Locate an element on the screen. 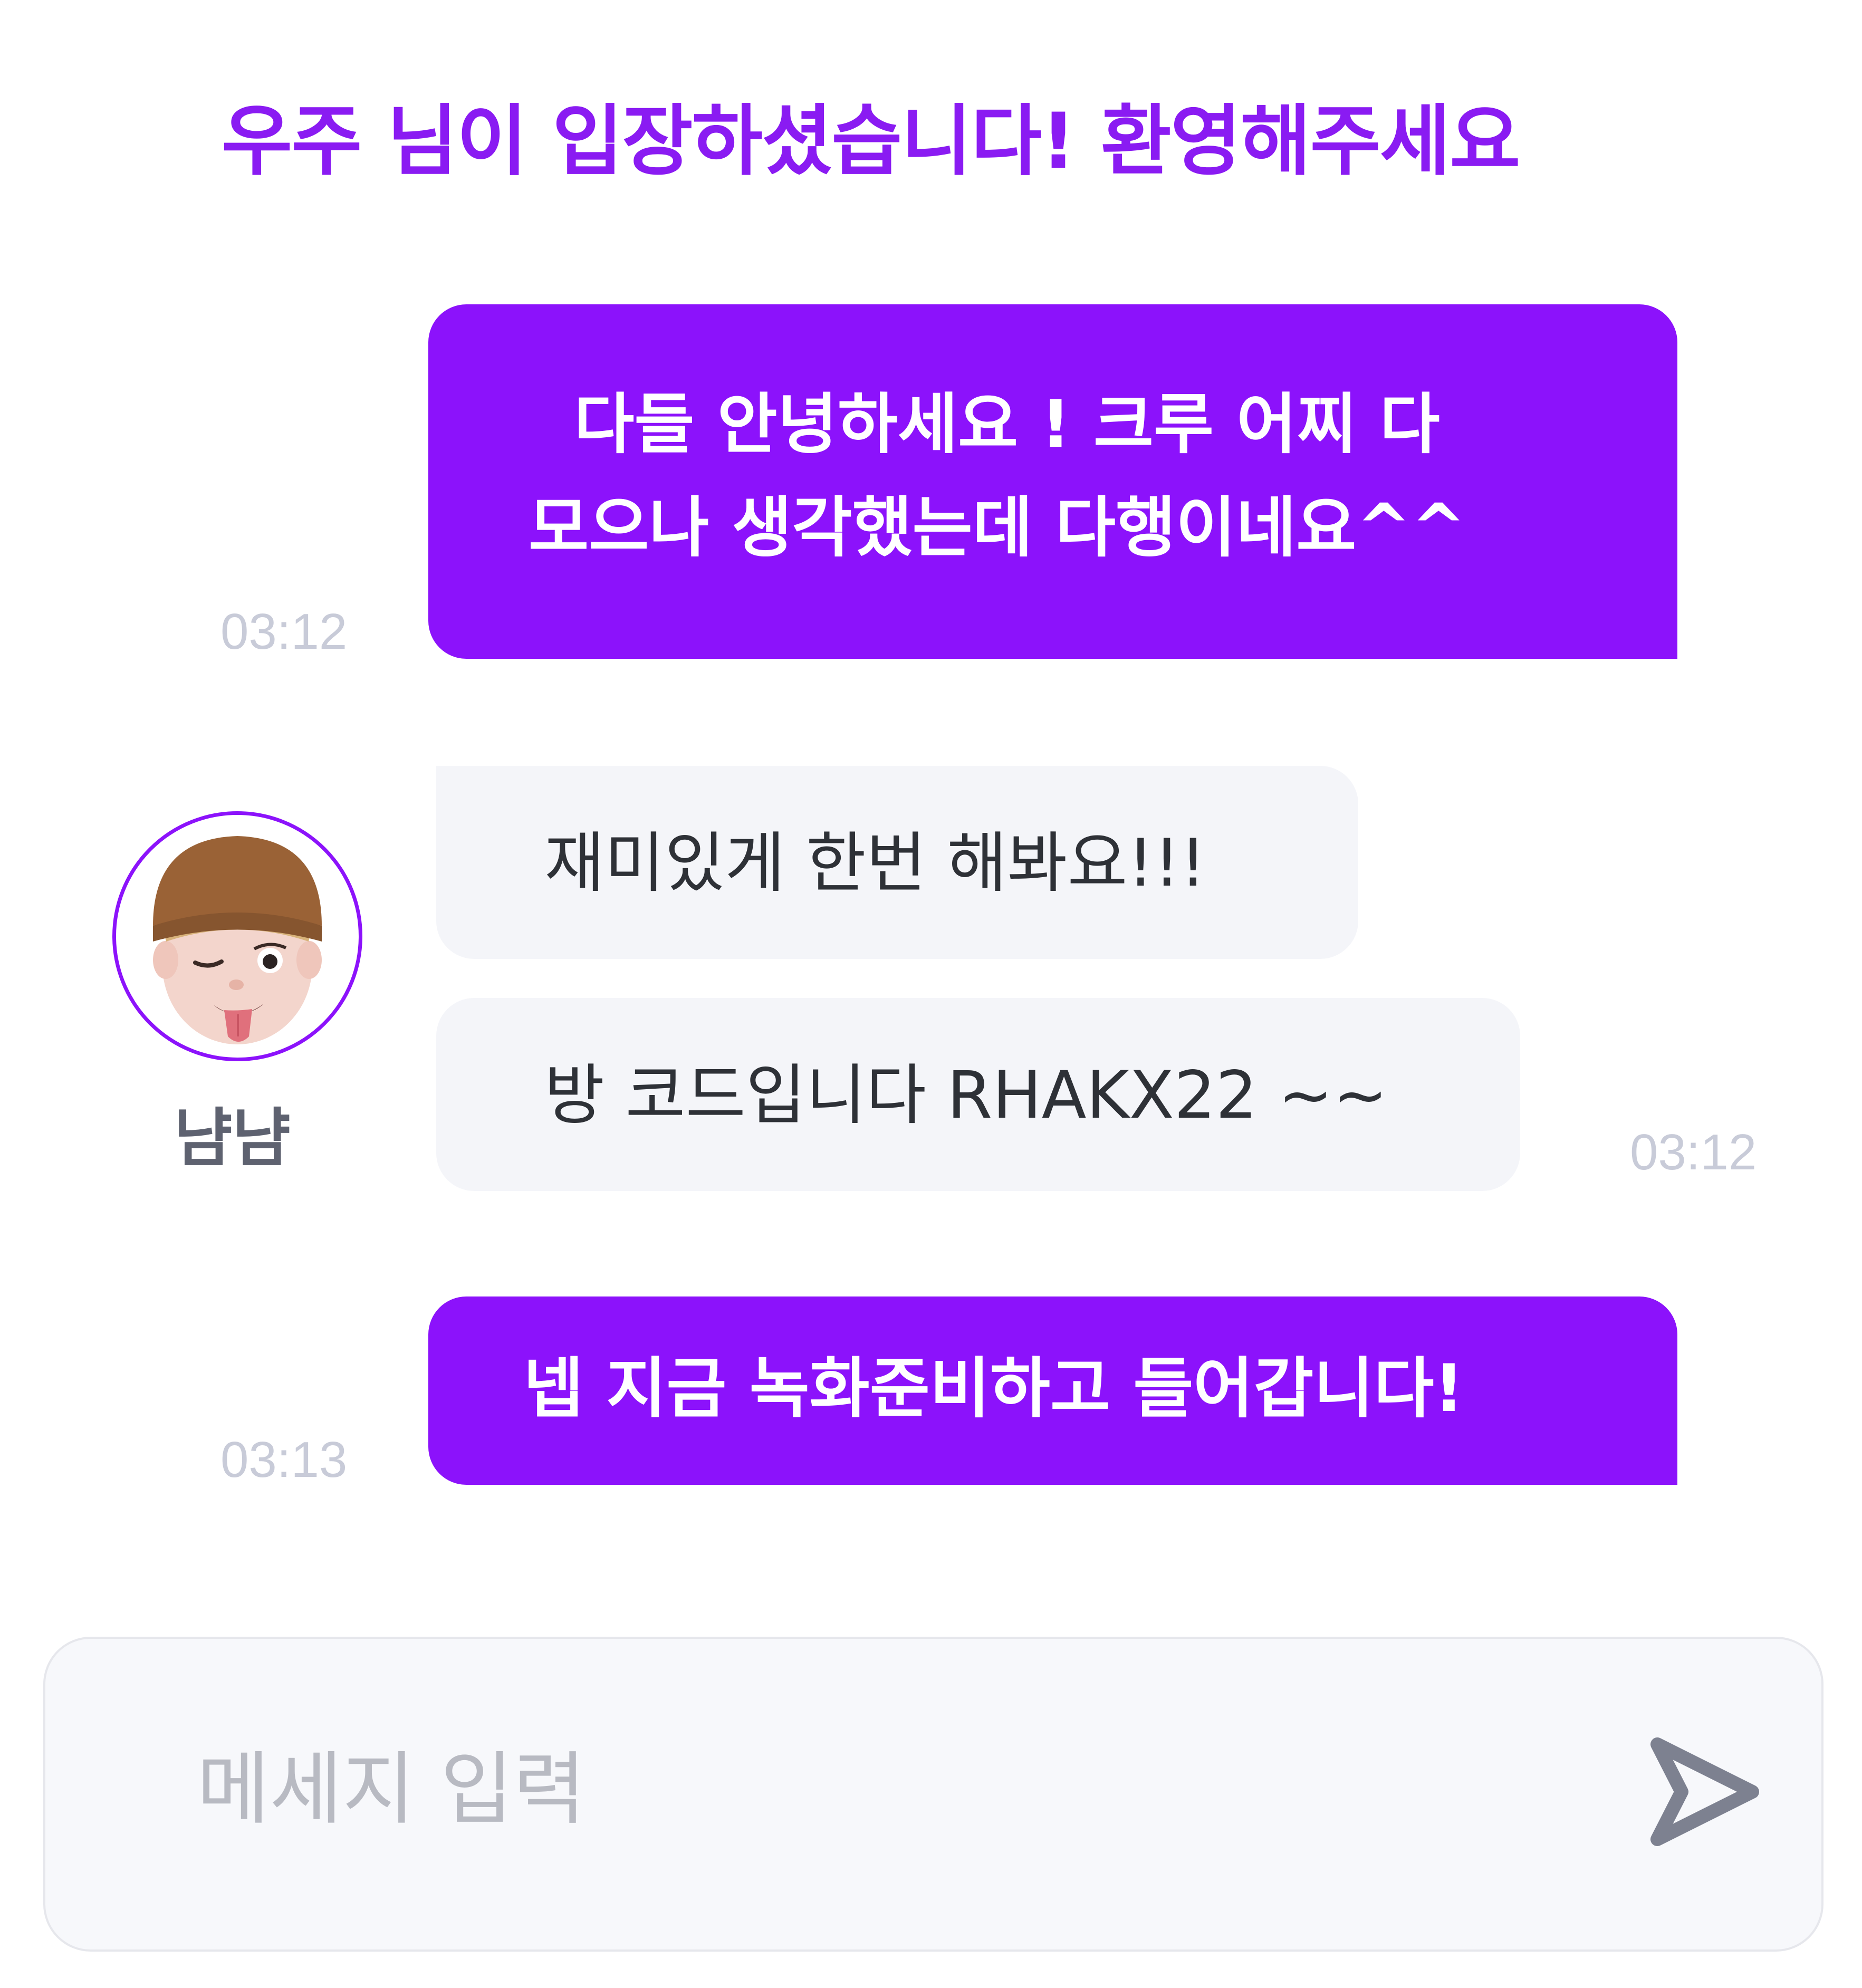  message-text: 재미있게 한번 해봐요!!! is located at coordinates (875, 863).